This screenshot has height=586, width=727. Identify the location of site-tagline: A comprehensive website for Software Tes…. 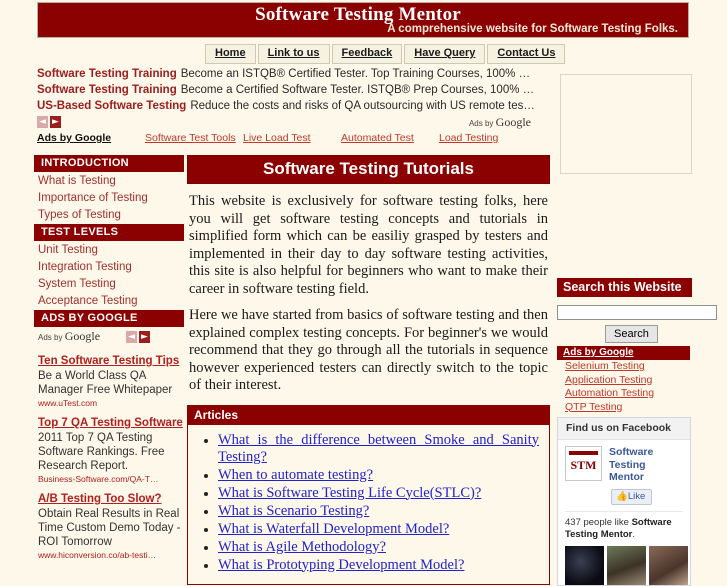
(532, 29).